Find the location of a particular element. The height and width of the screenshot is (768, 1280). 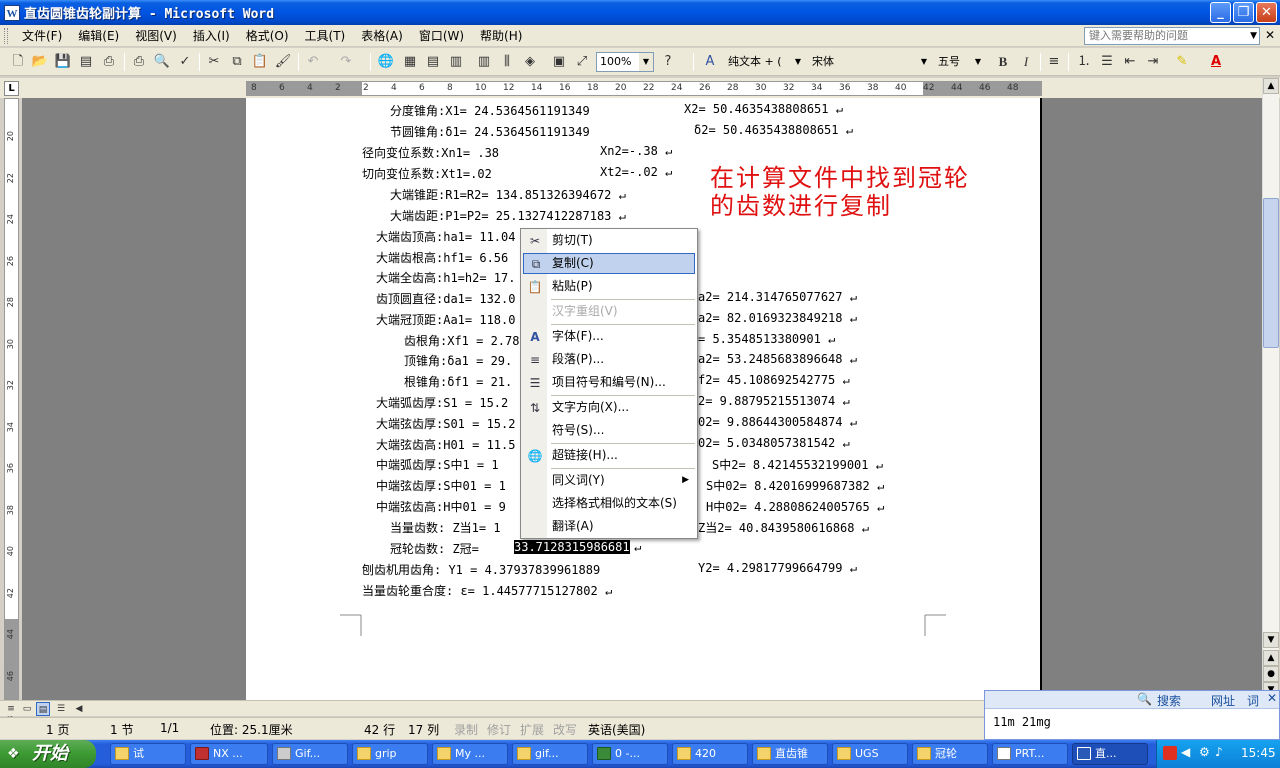

decrease-indent-icon: ⇤ is located at coordinates (1130, 62).